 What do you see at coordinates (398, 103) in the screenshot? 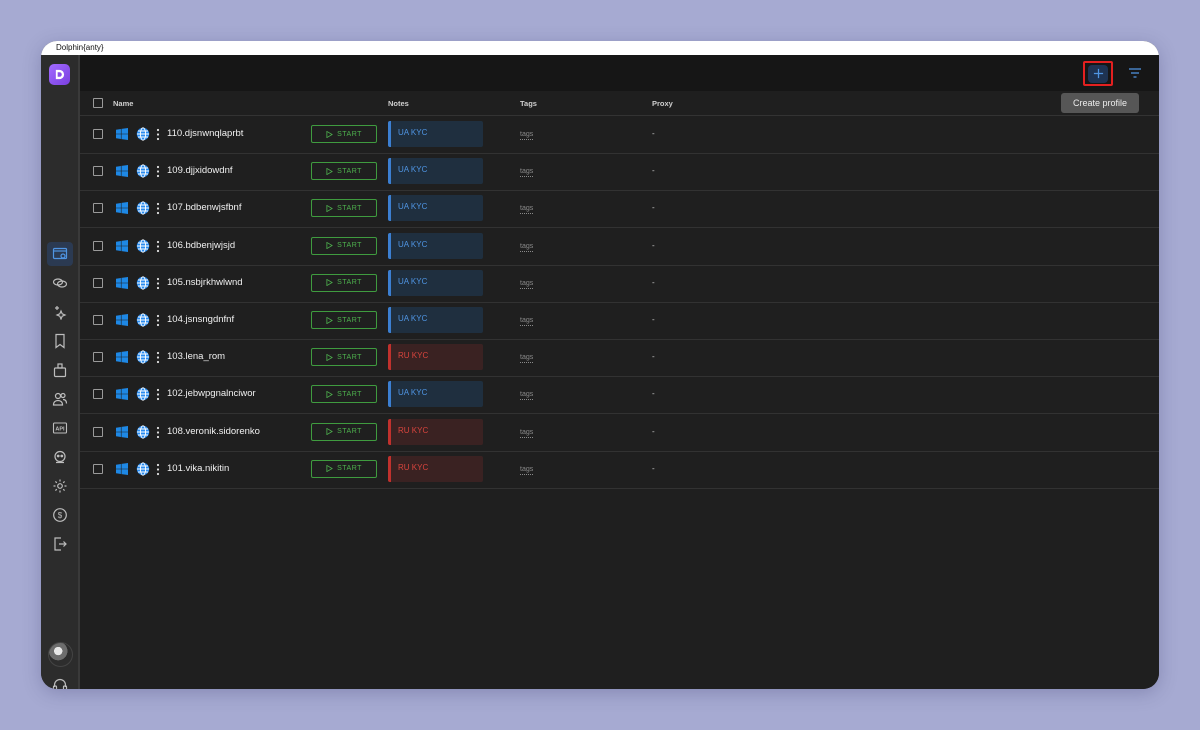
I see `column-notes-header: Notes` at bounding box center [398, 103].